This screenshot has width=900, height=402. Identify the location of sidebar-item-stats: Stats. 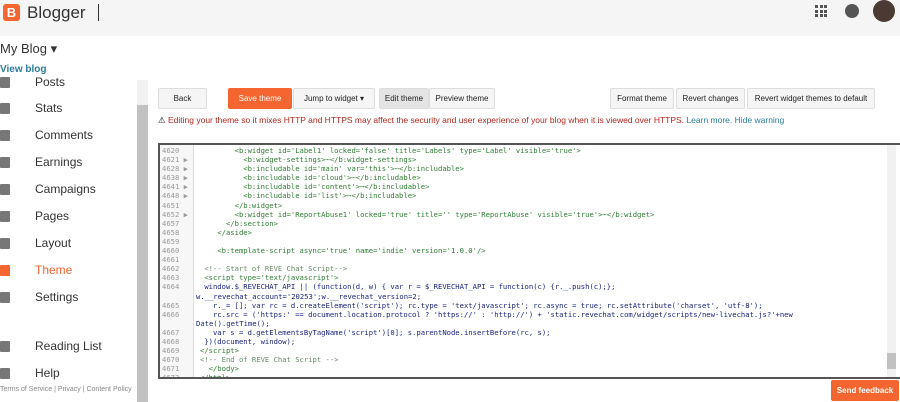
(31, 108).